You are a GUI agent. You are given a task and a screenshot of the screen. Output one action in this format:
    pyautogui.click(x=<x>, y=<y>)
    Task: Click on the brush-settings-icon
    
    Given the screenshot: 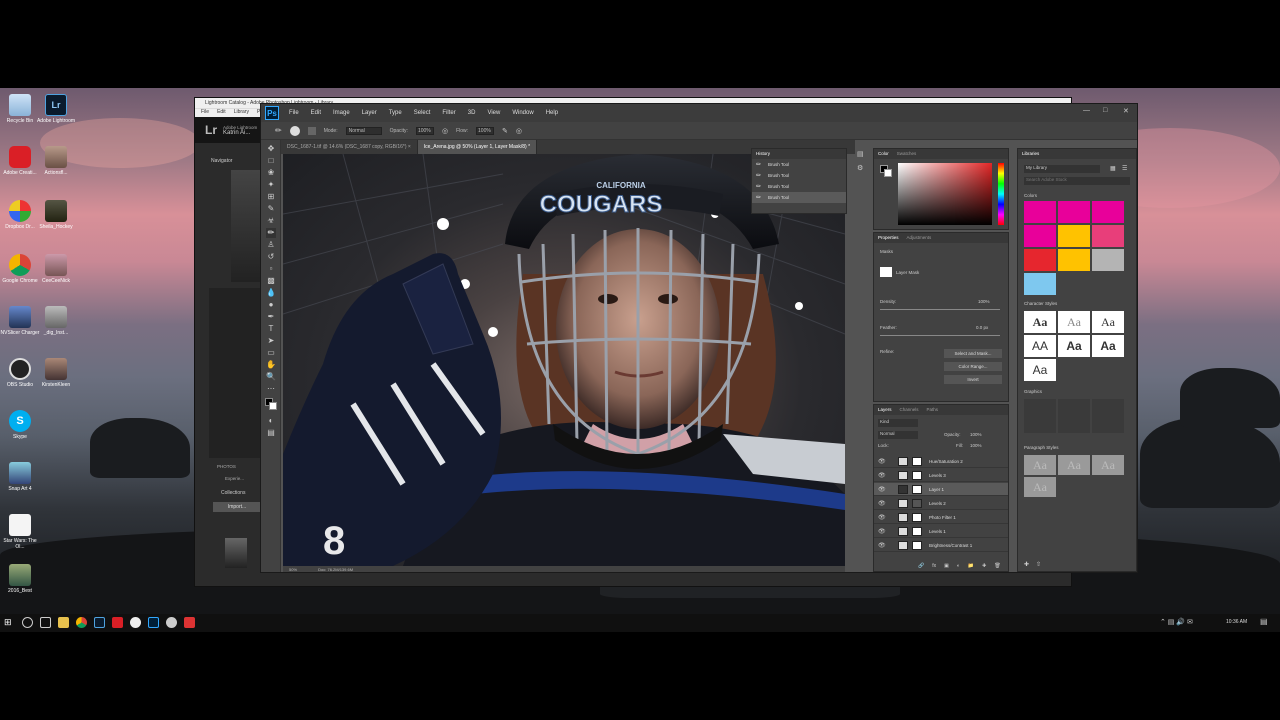 What is the action you would take?
    pyautogui.click(x=311, y=130)
    